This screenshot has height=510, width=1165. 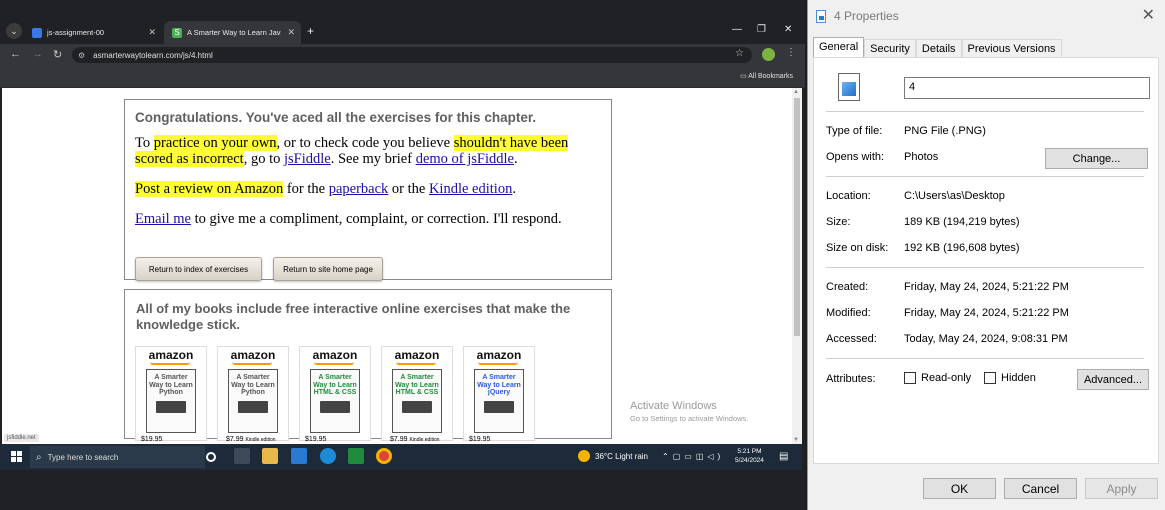 What do you see at coordinates (15, 54) in the screenshot?
I see `back-arrow-icon: ←` at bounding box center [15, 54].